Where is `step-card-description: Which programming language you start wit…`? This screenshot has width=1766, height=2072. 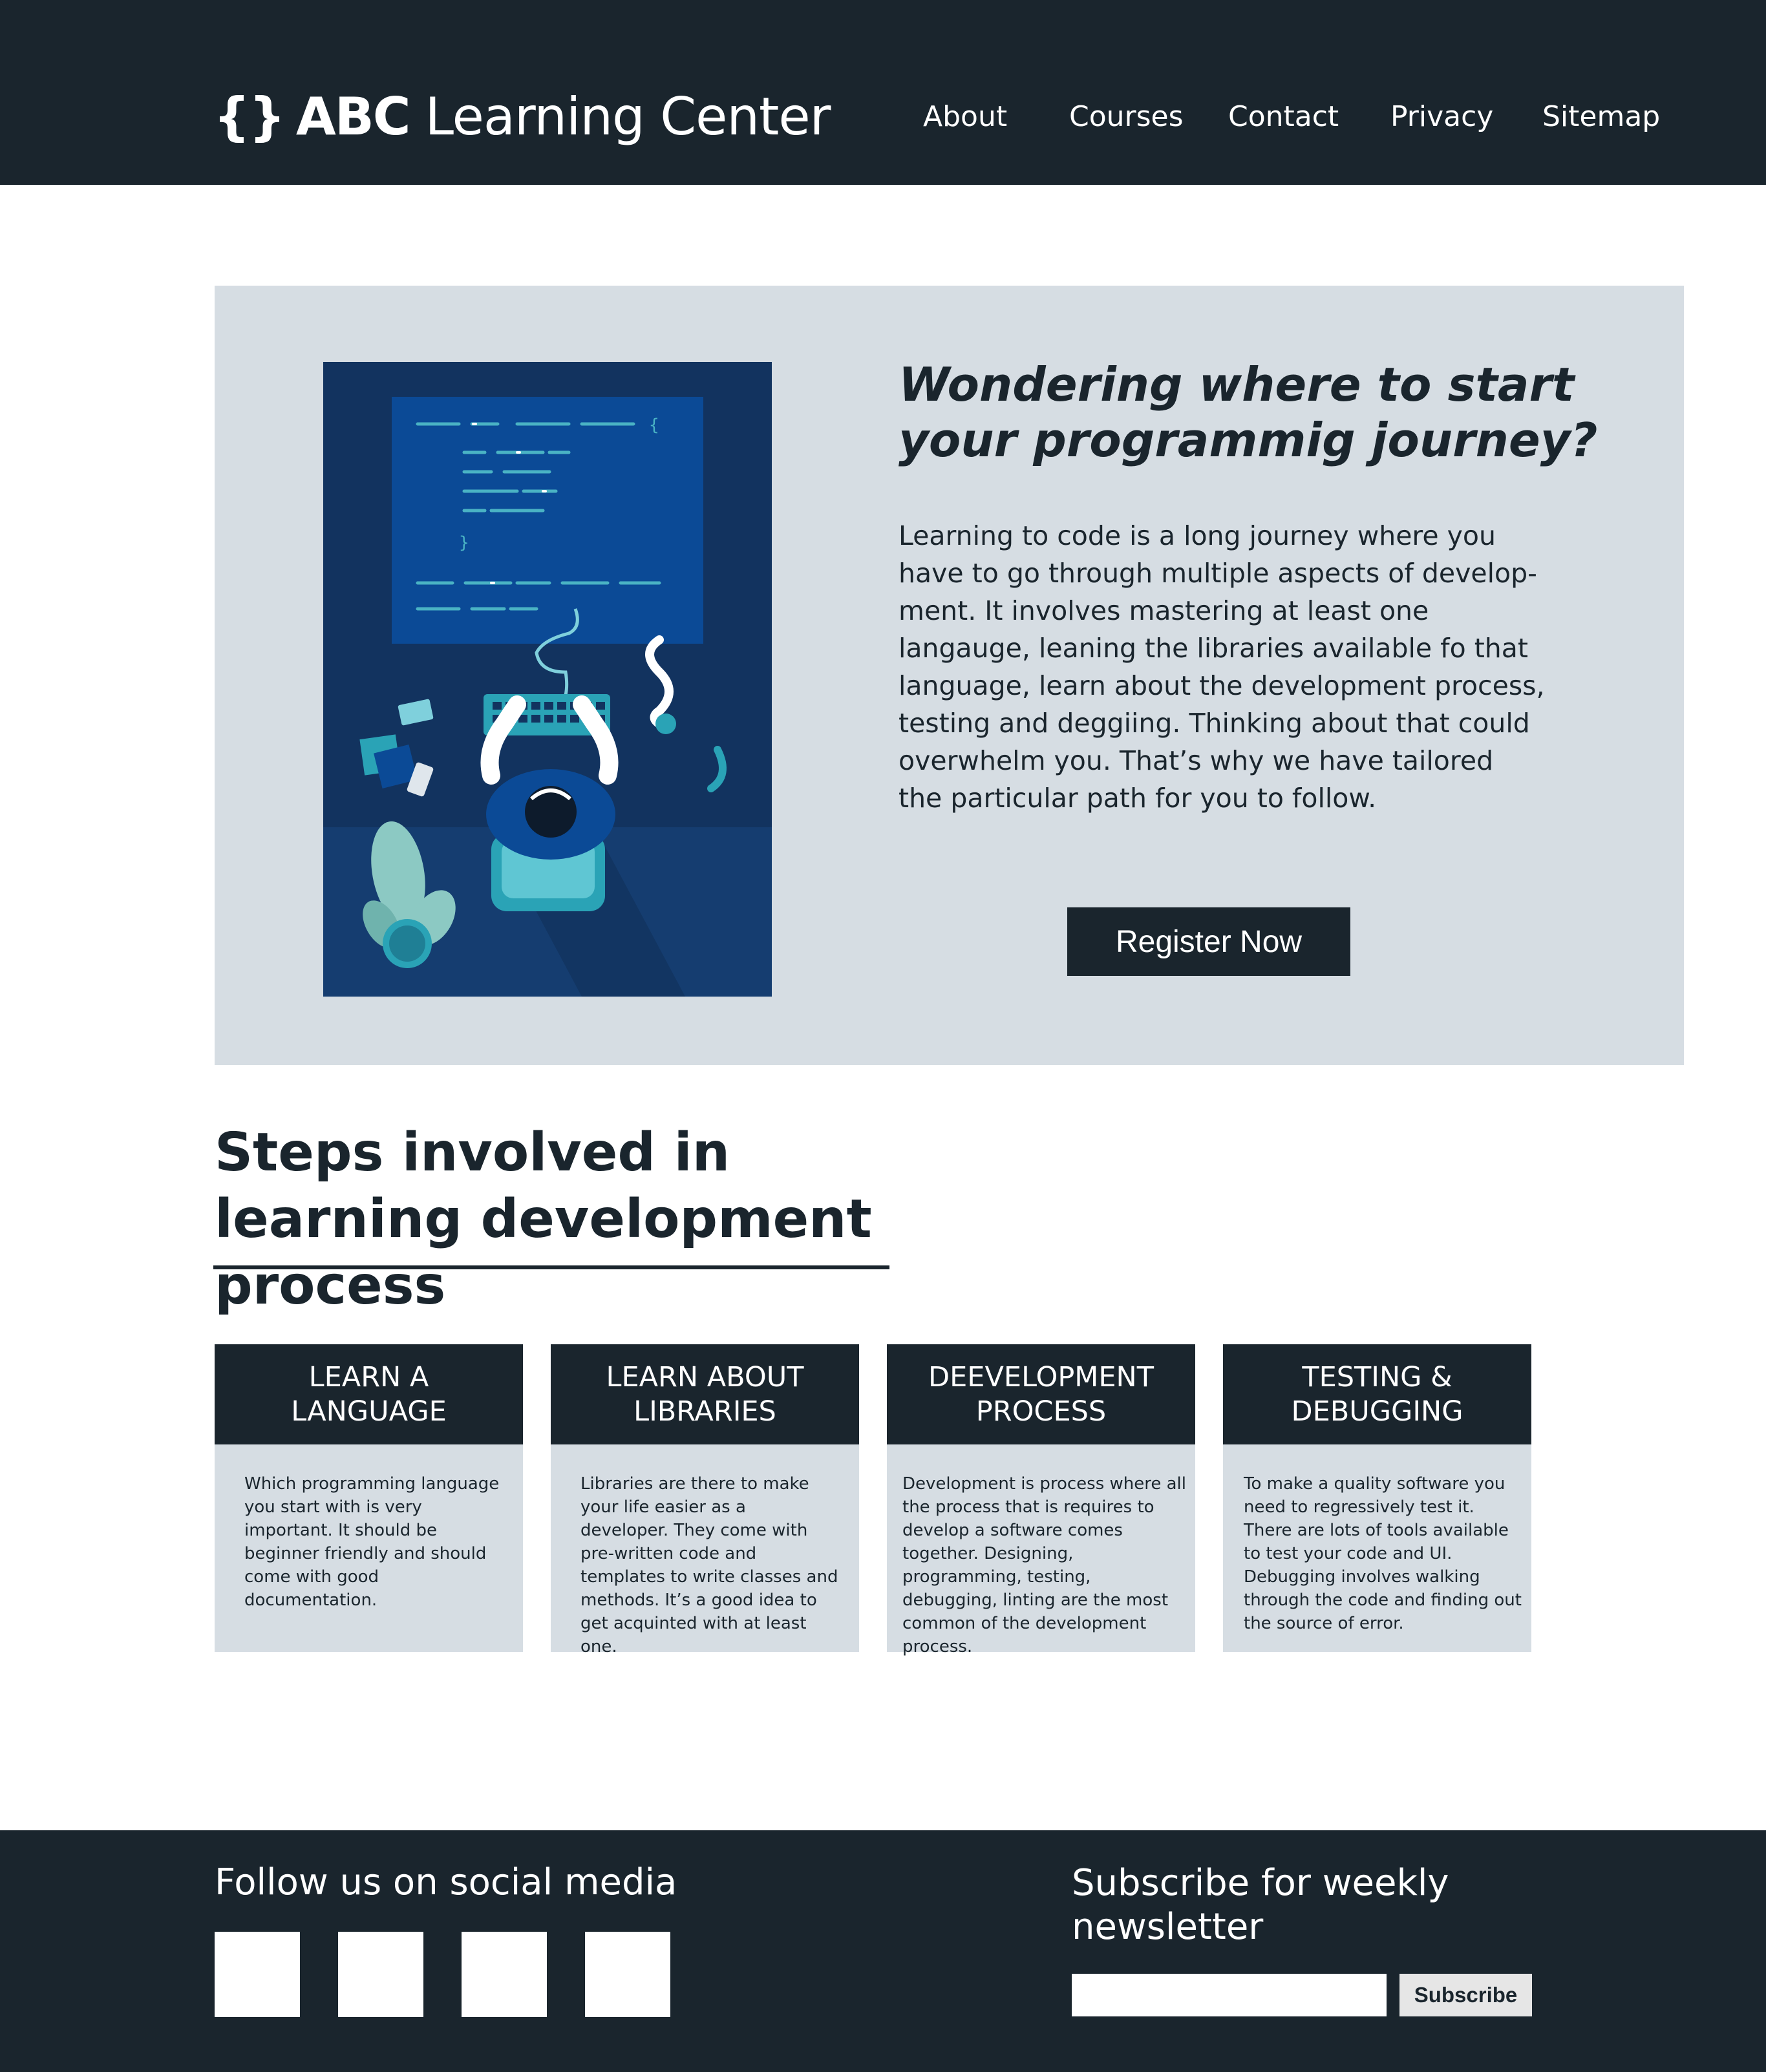
step-card-description: Which programming language you start wit… is located at coordinates (372, 1542).